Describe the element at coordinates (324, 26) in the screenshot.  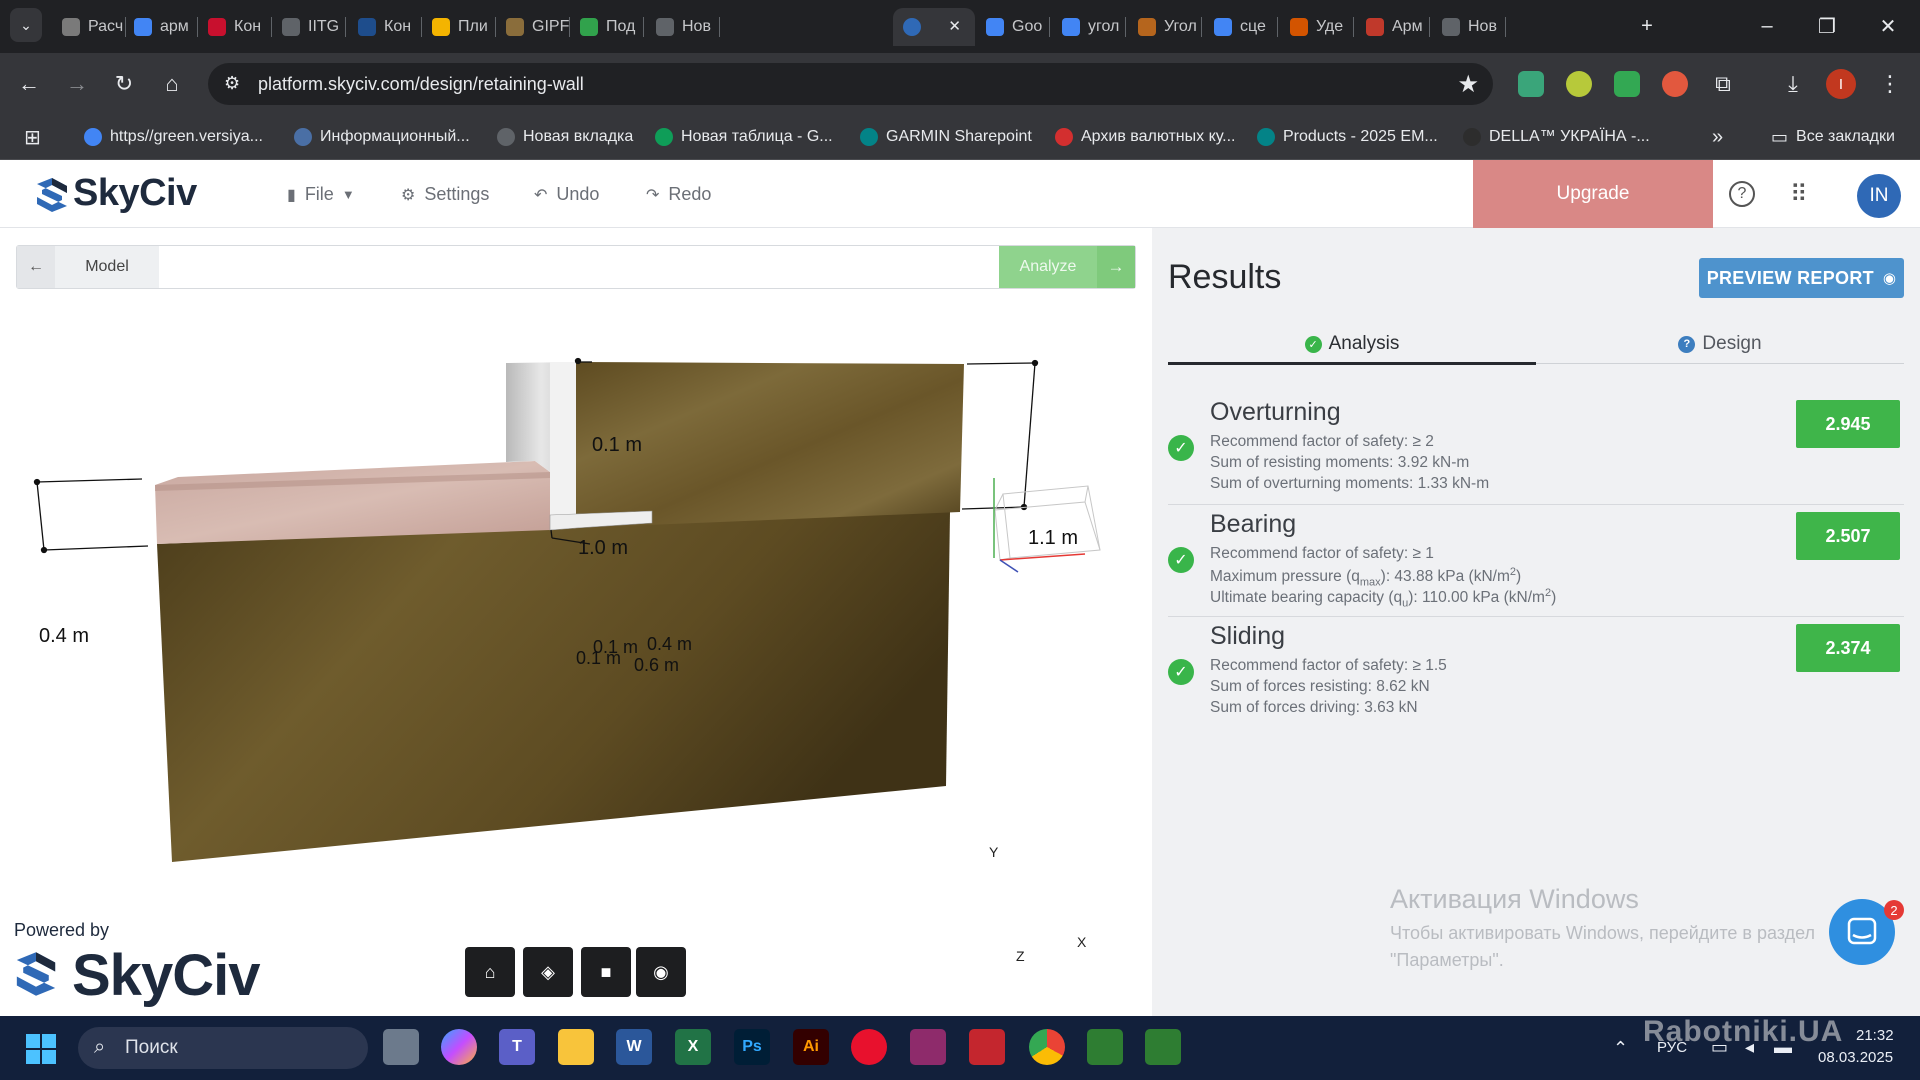
I see `tab-title: IITG` at that location.